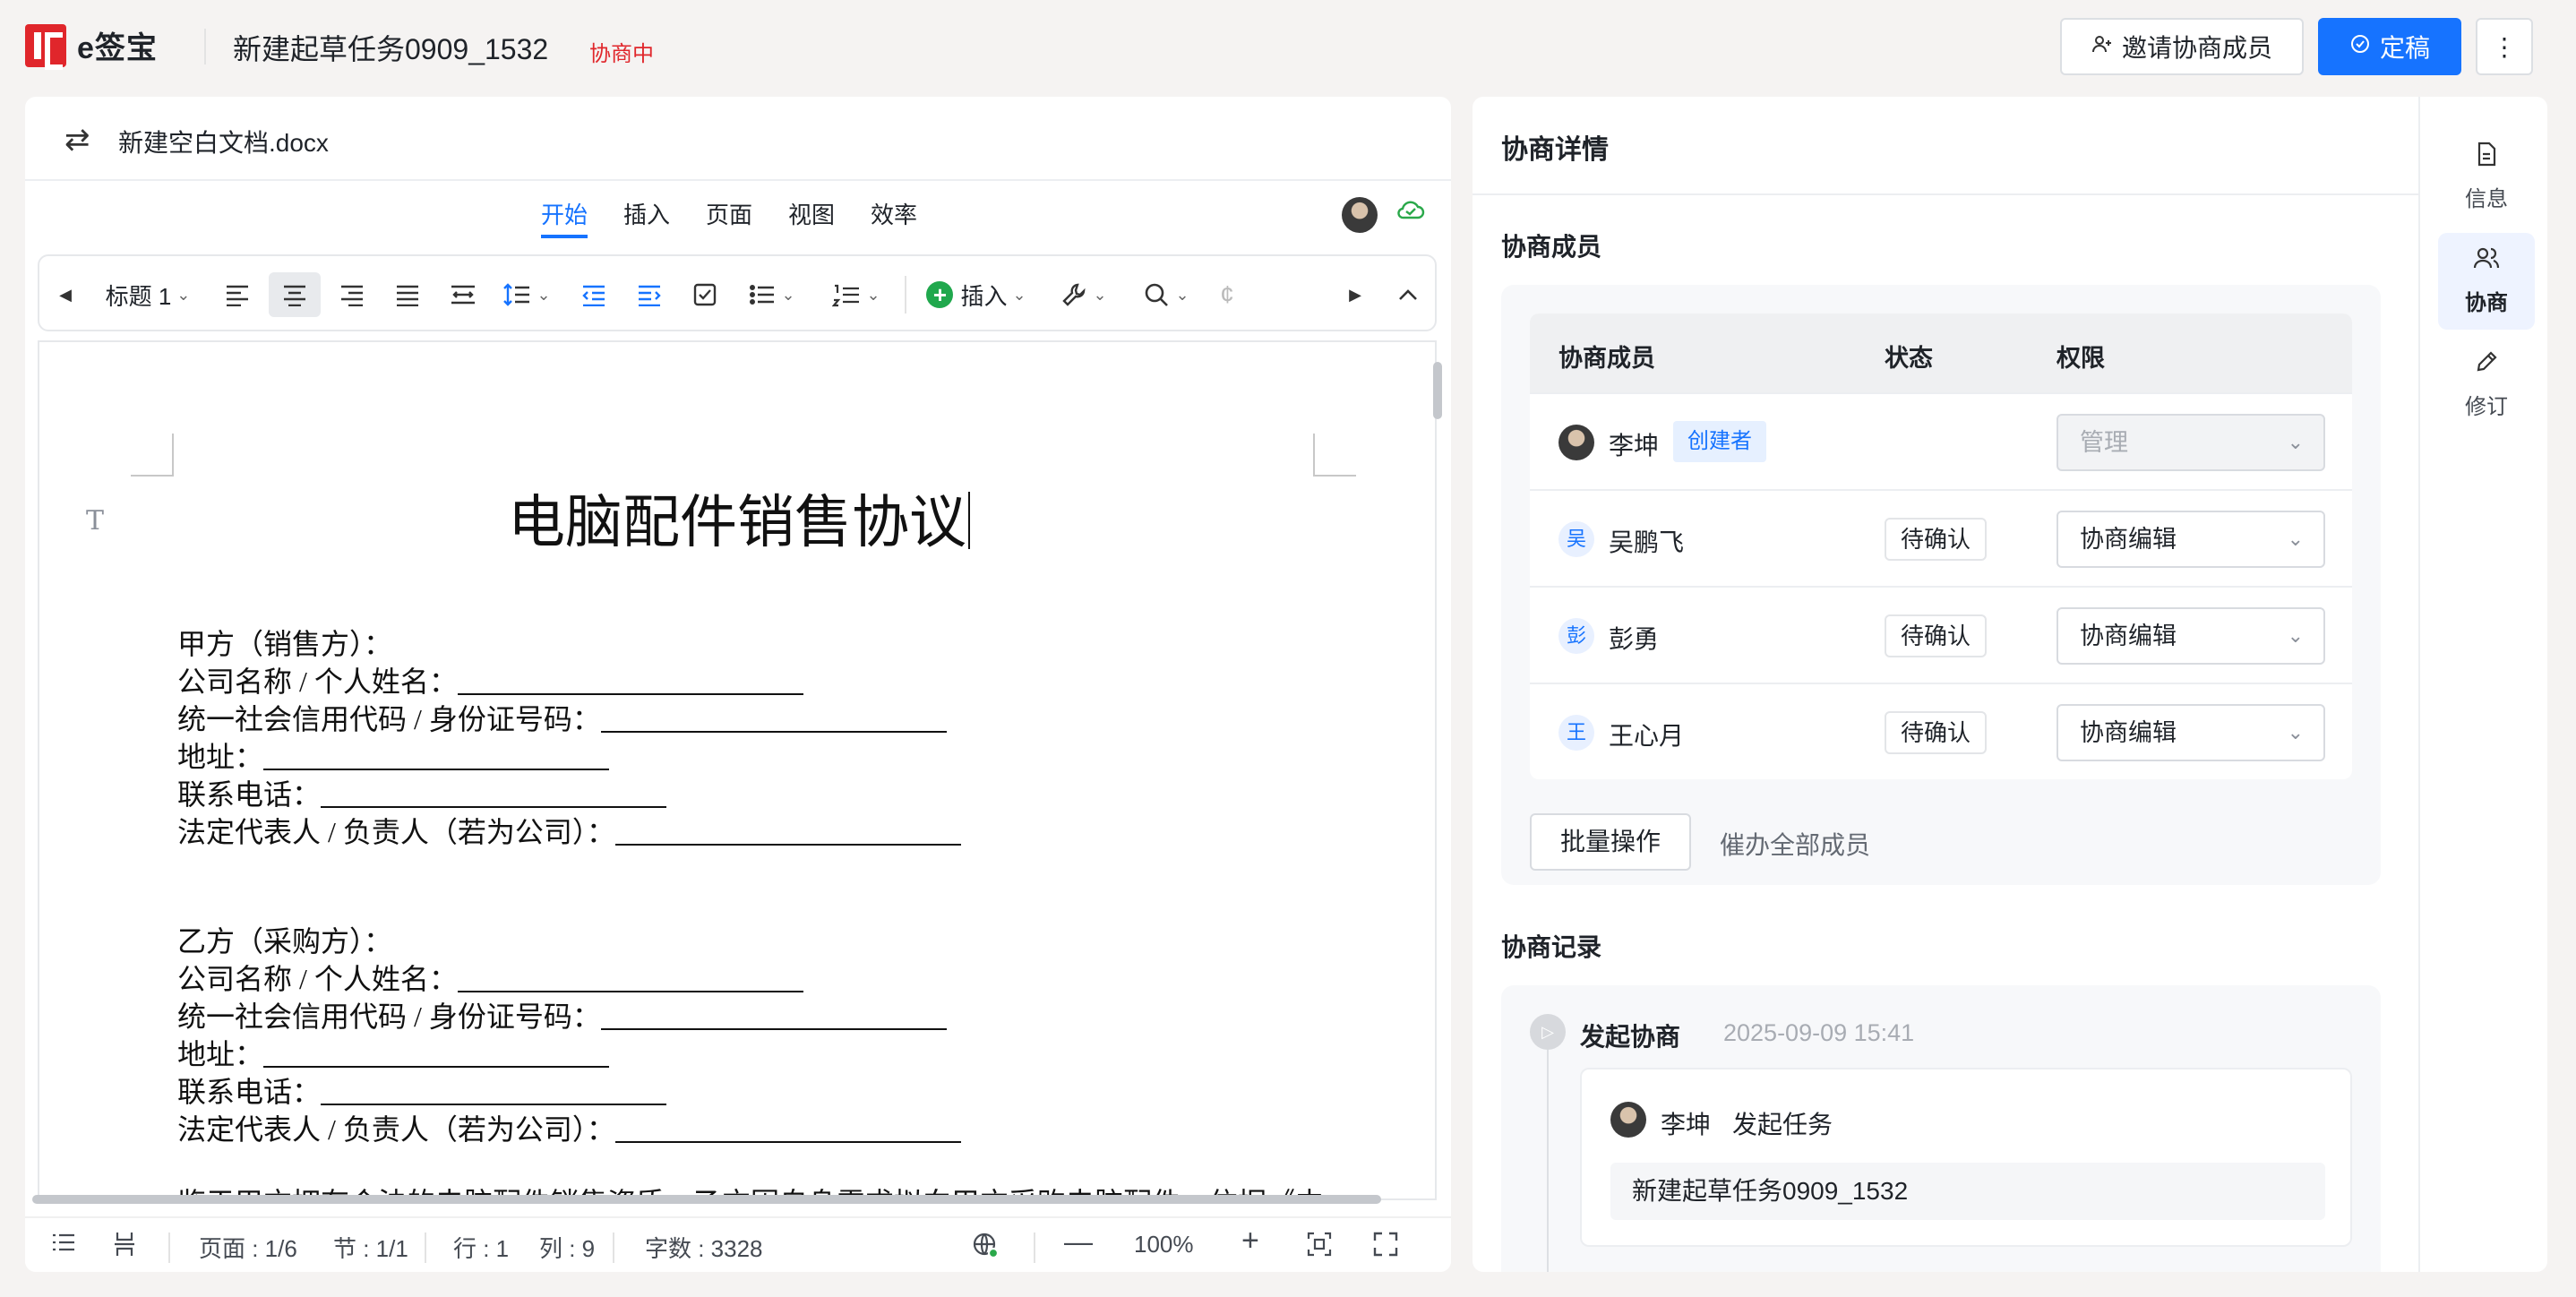 The image size is (2576, 1297). I want to click on page-break-icon, so click(124, 1247).